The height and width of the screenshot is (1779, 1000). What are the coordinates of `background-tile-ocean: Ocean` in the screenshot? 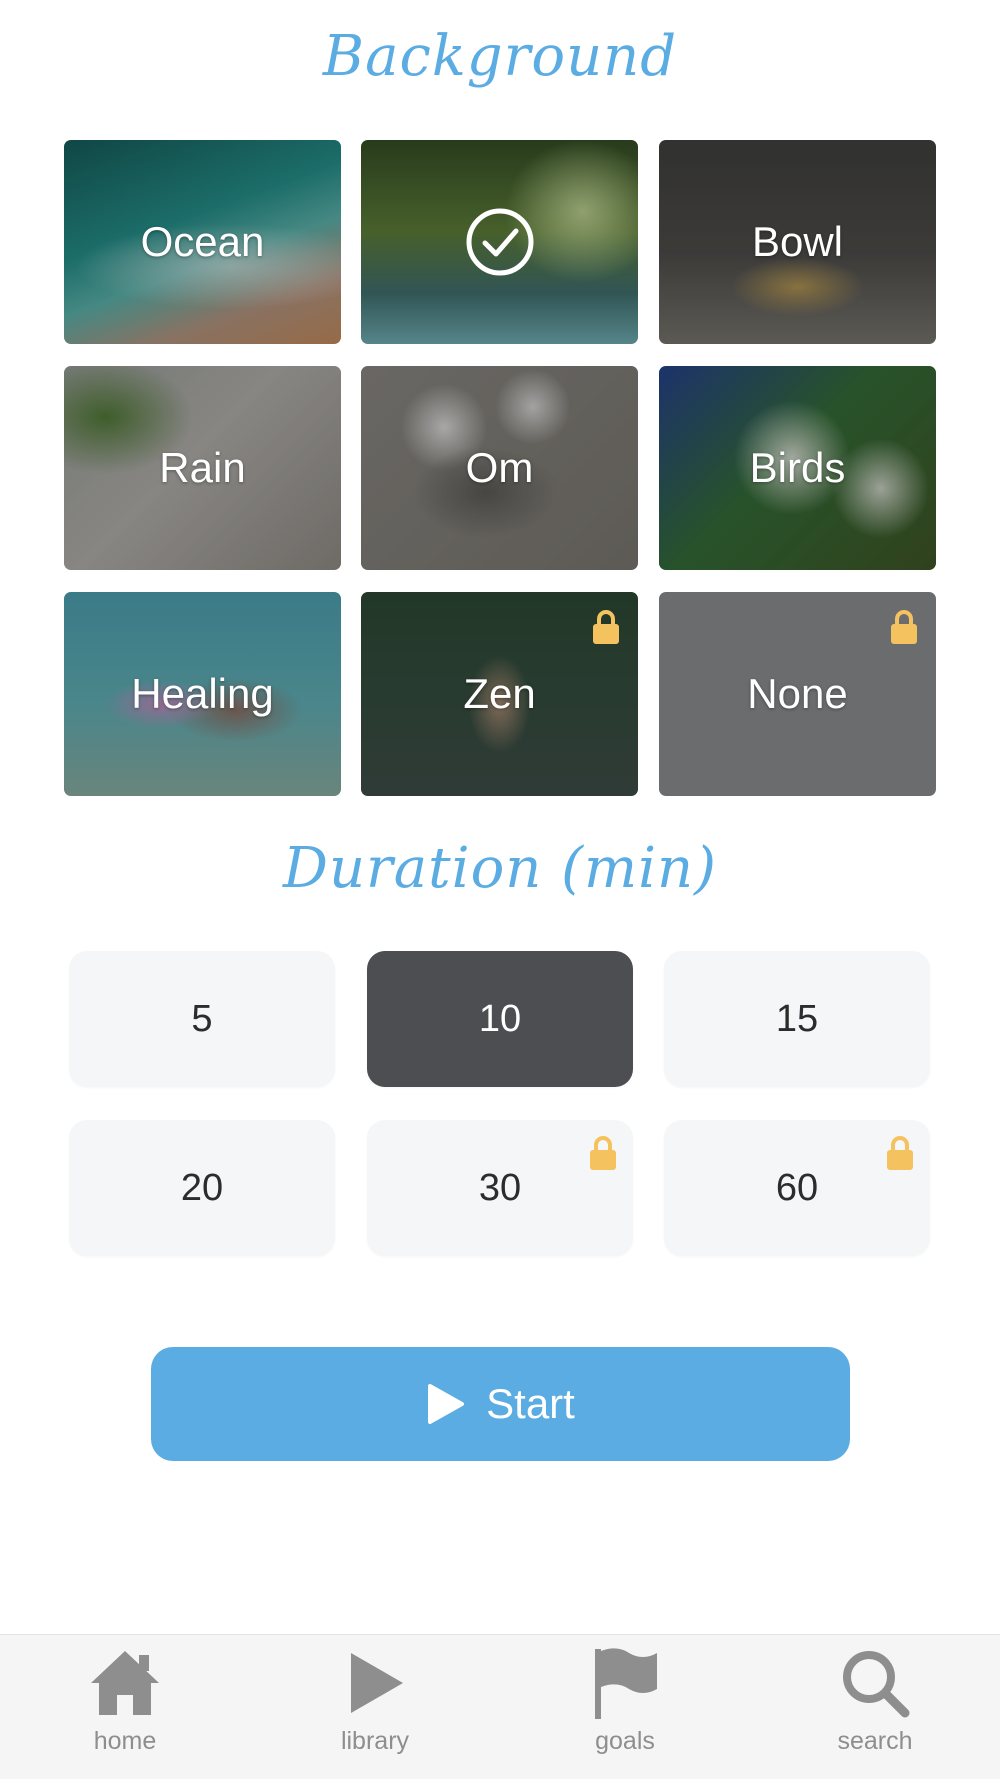 It's located at (202, 242).